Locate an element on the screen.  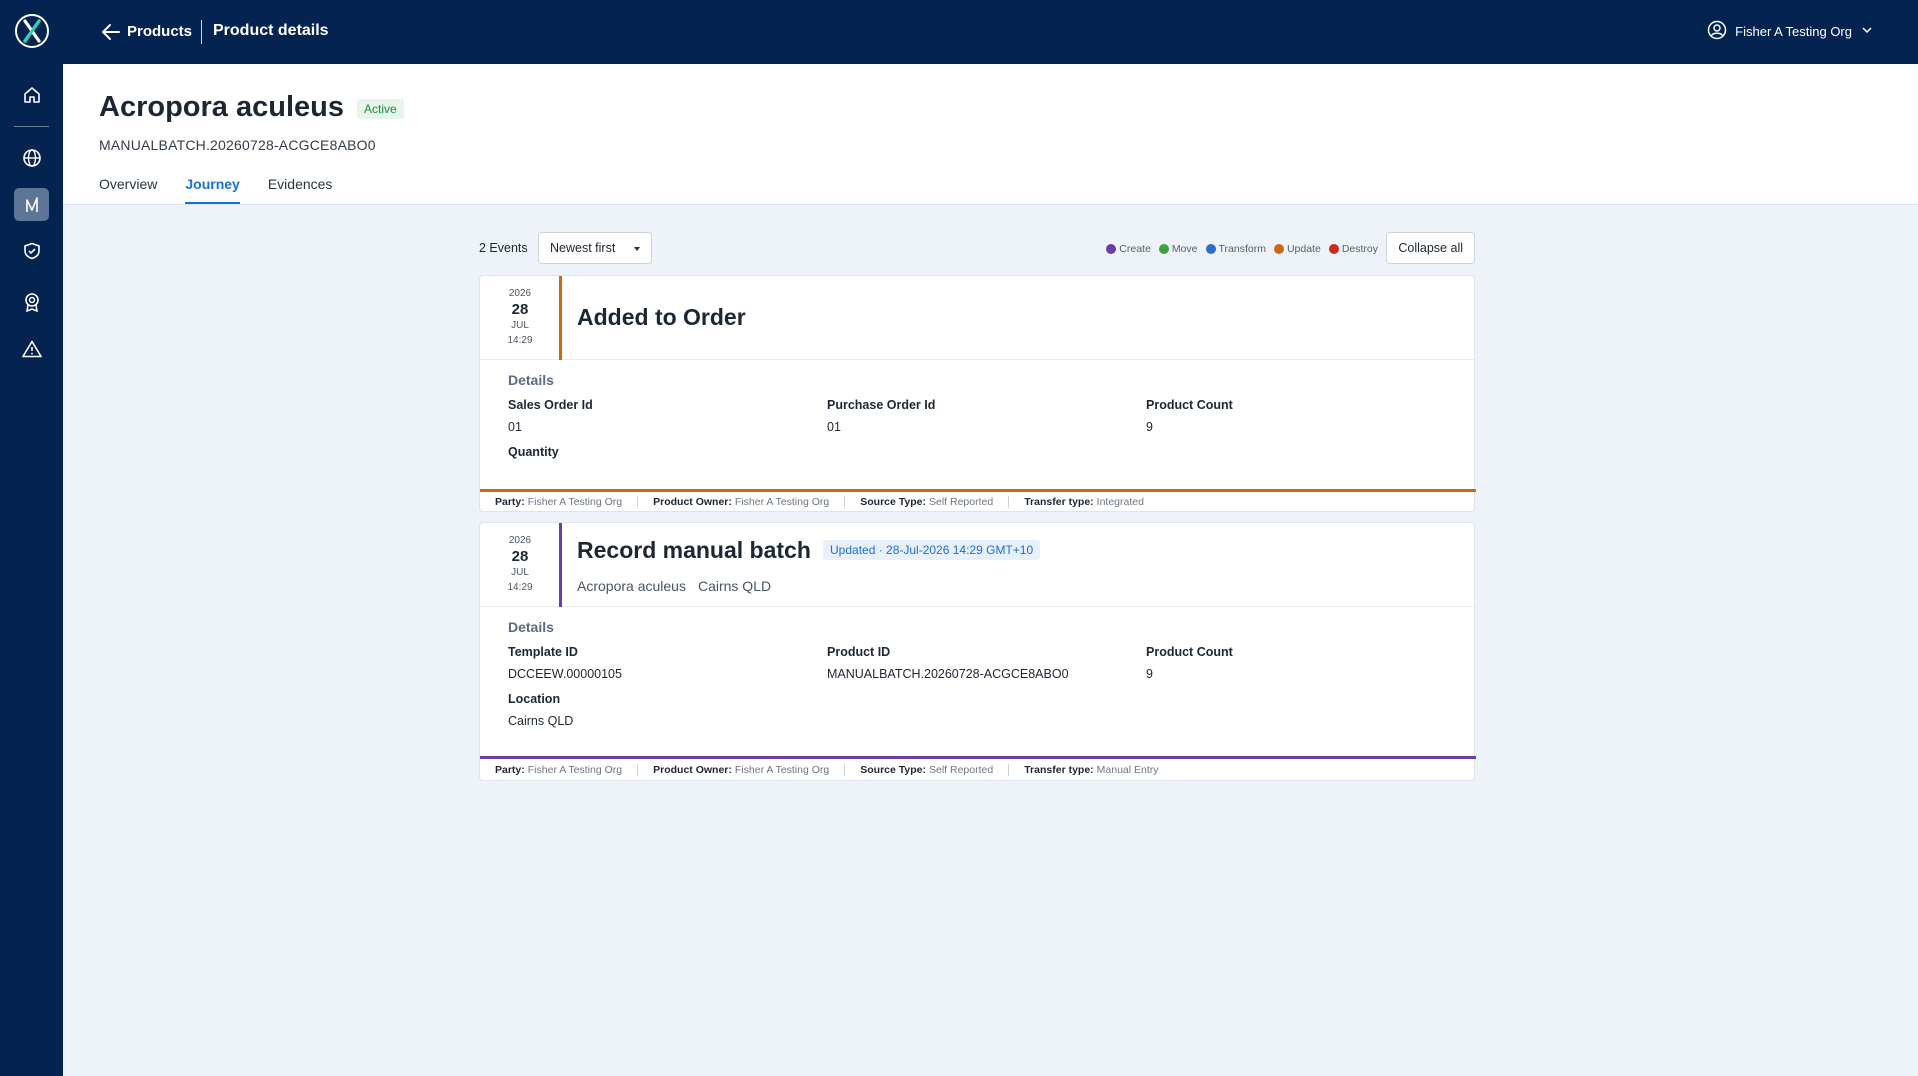
user-menu: Fisher A Testing Org is located at coordinates (1790, 31).